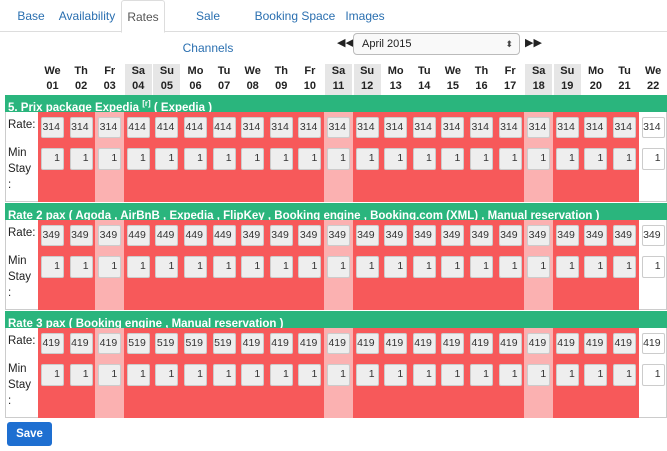  I want to click on tab-availability: Availability, so click(87, 16).